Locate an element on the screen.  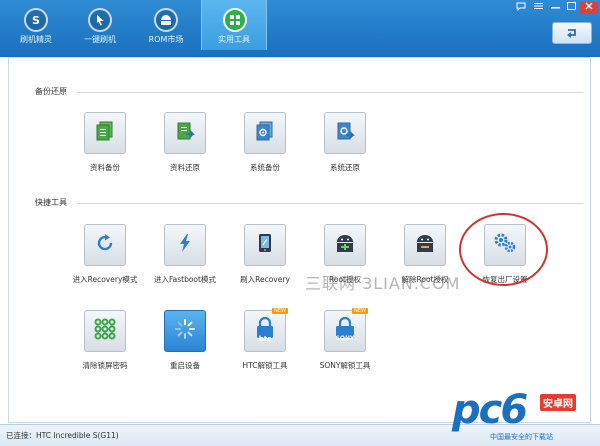
sony-brand-text: SONY is located at coordinates (345, 338).